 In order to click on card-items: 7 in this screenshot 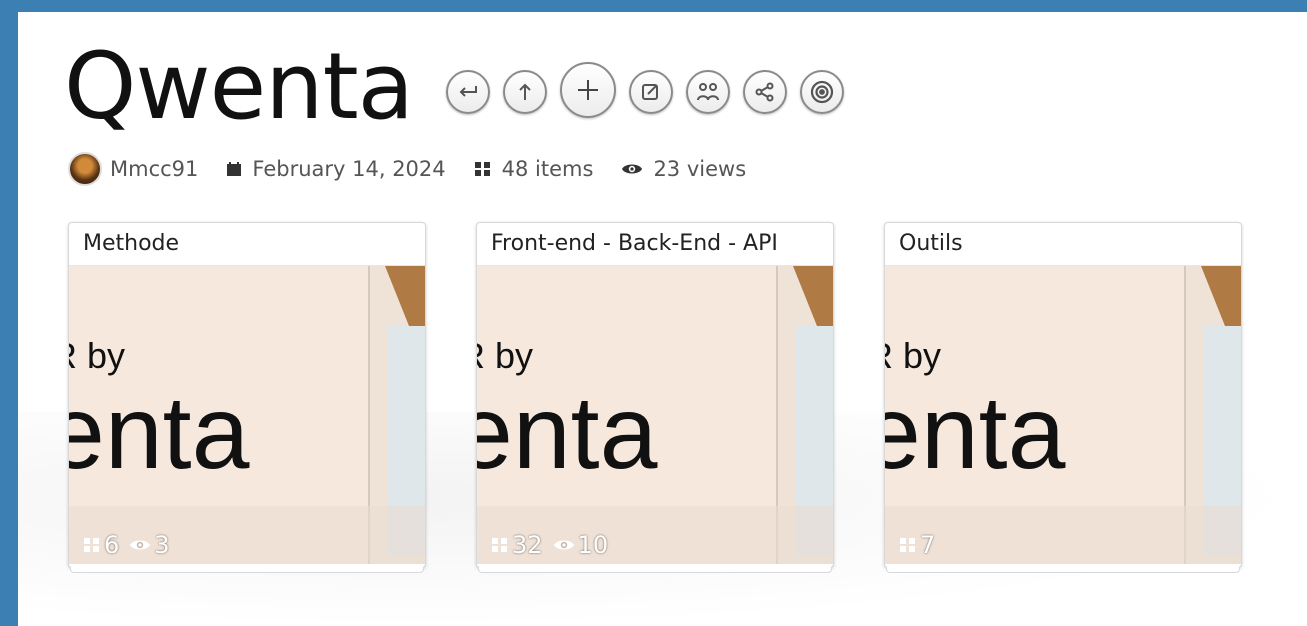, I will do `click(917, 545)`.